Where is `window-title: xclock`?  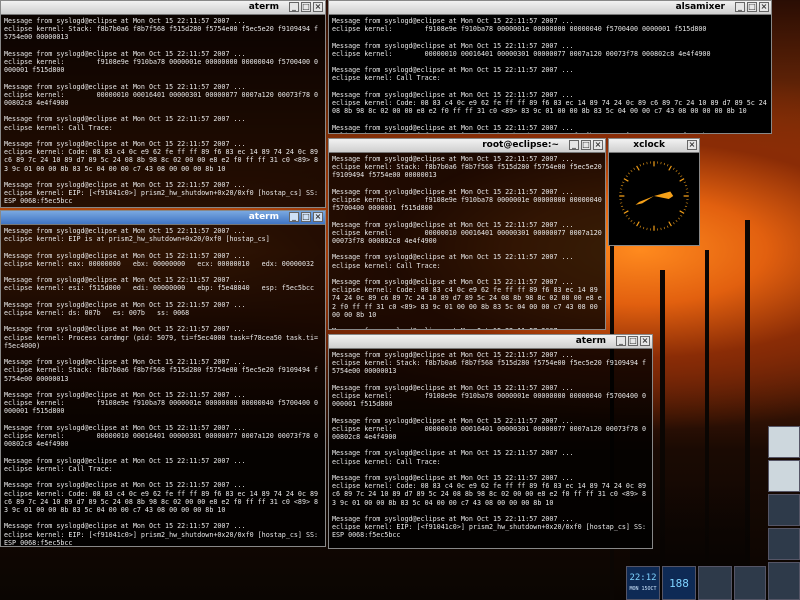
window-title: xclock is located at coordinates (649, 145).